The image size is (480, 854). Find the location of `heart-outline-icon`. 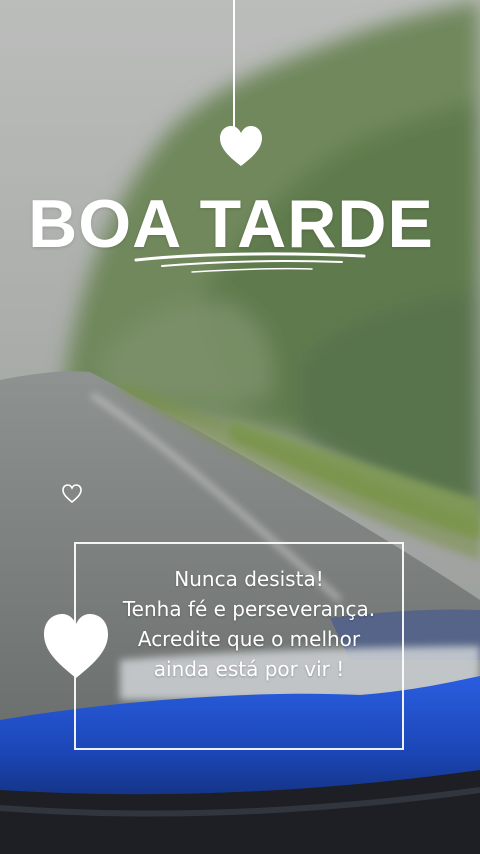

heart-outline-icon is located at coordinates (72, 494).